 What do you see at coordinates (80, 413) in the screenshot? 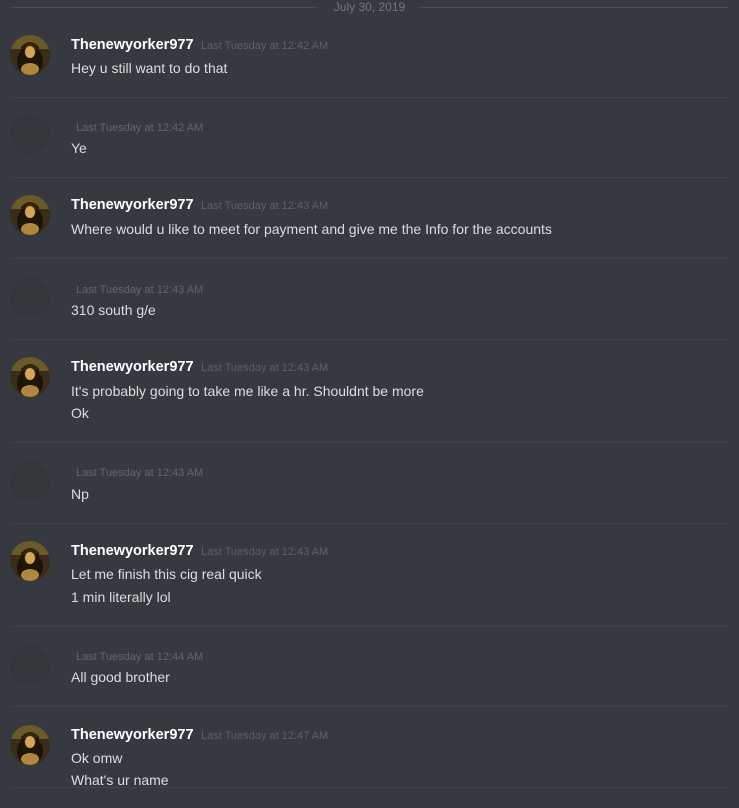
I see `message-text: Ok` at bounding box center [80, 413].